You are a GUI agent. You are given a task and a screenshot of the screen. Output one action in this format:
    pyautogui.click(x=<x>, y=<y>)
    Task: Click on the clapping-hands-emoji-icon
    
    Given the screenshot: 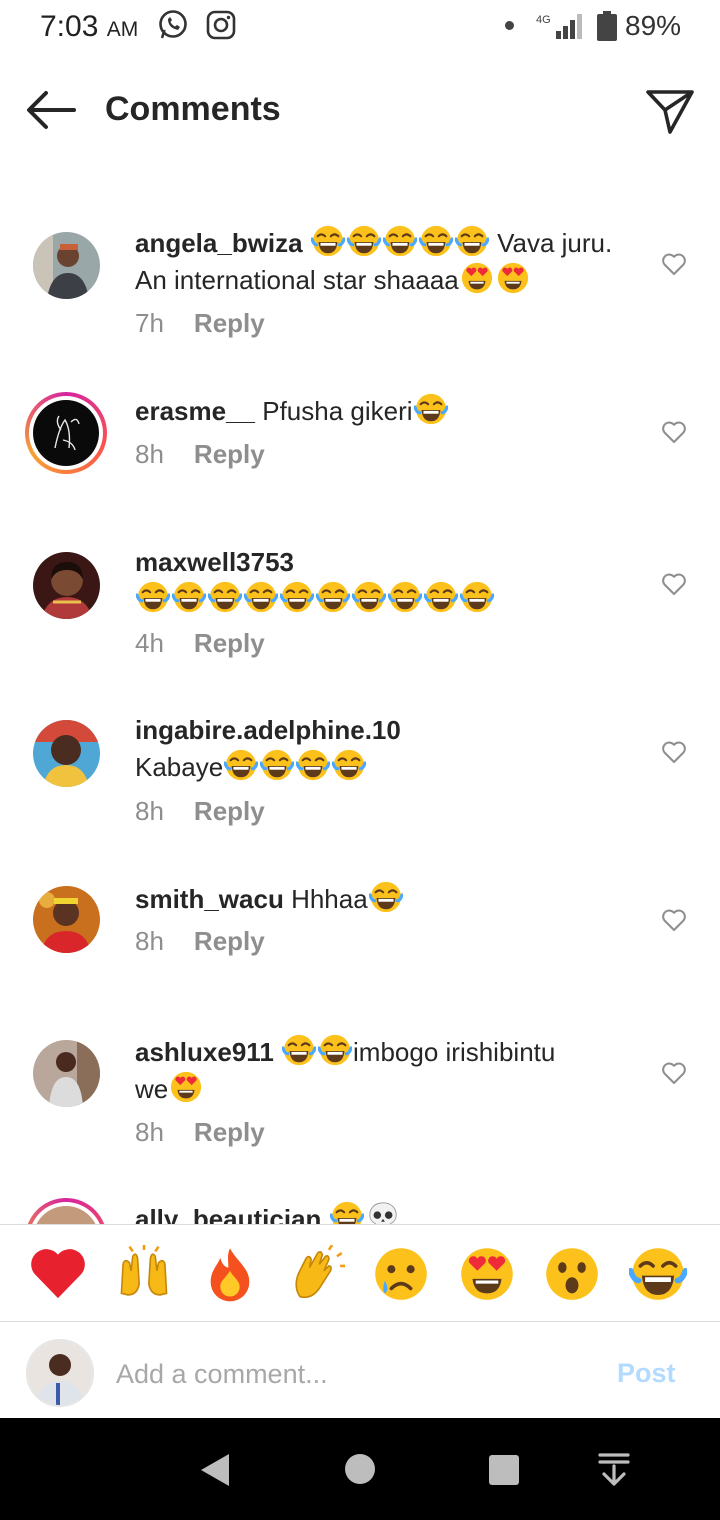 What is the action you would take?
    pyautogui.click(x=320, y=1271)
    